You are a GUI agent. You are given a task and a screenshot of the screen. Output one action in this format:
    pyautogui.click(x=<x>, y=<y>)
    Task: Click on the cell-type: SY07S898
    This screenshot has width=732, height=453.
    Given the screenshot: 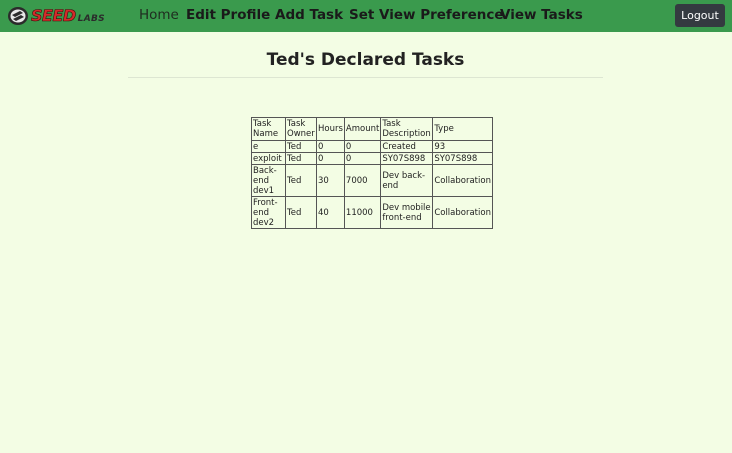 What is the action you would take?
    pyautogui.click(x=462, y=158)
    